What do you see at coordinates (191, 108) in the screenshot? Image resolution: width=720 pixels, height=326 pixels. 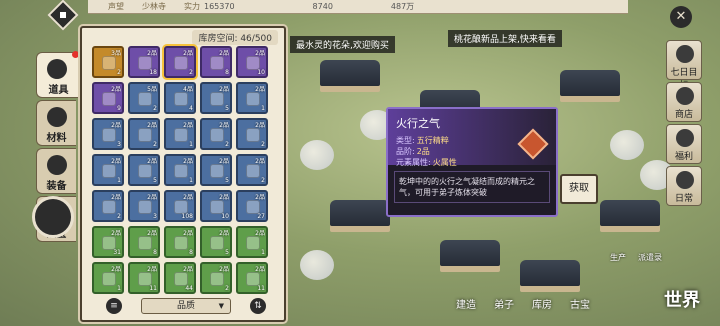 I see `item-count: 4` at bounding box center [191, 108].